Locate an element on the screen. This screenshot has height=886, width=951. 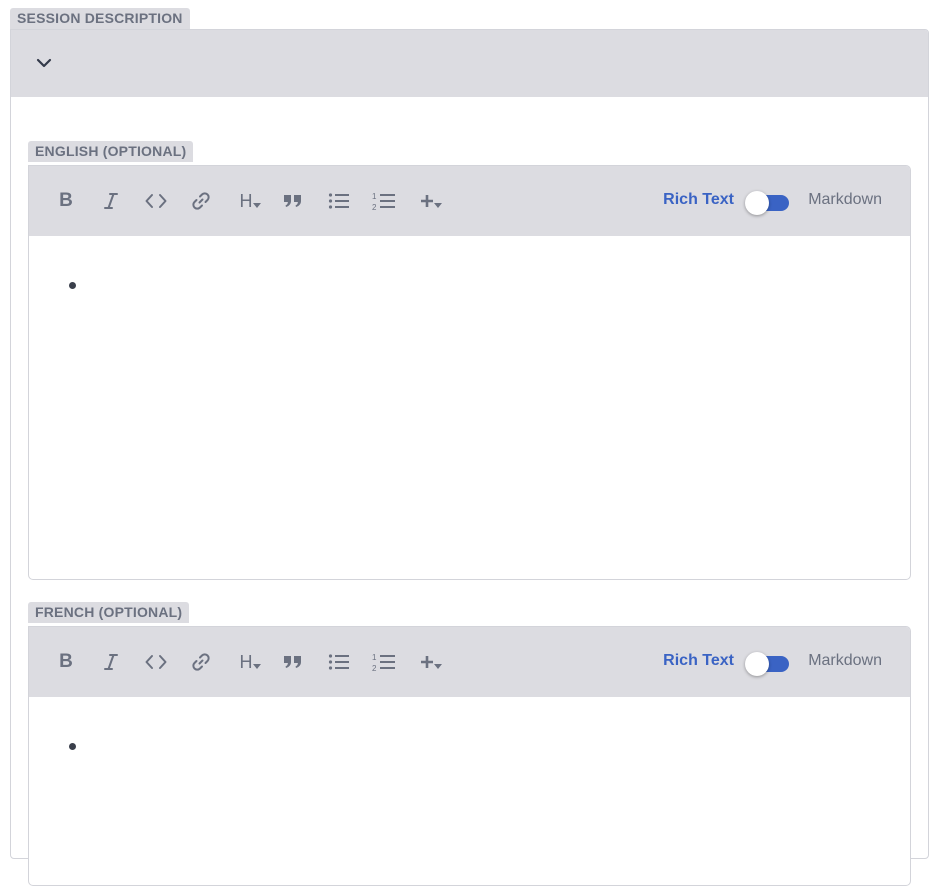
session-description-label: SESSION DESCRIPTION is located at coordinates (100, 18).